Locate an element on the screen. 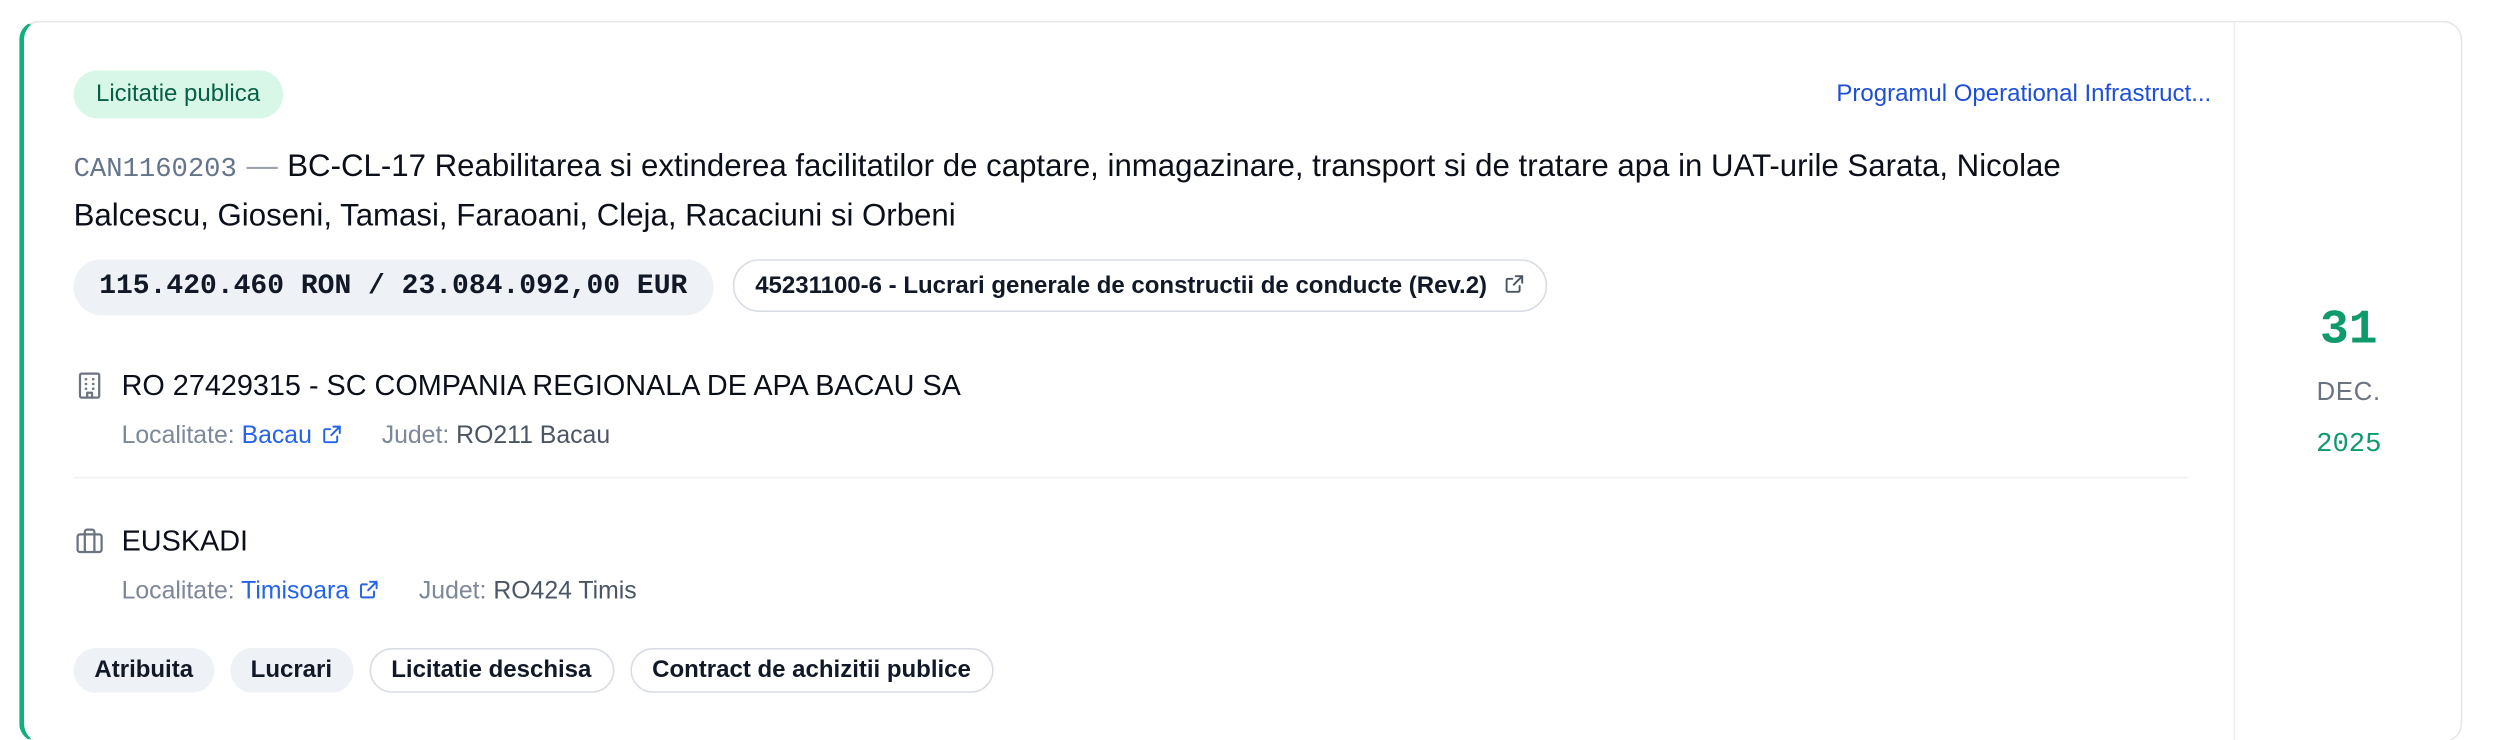 Image resolution: width=2496 pixels, height=740 pixels. tag-status: Atribuita is located at coordinates (143, 670).